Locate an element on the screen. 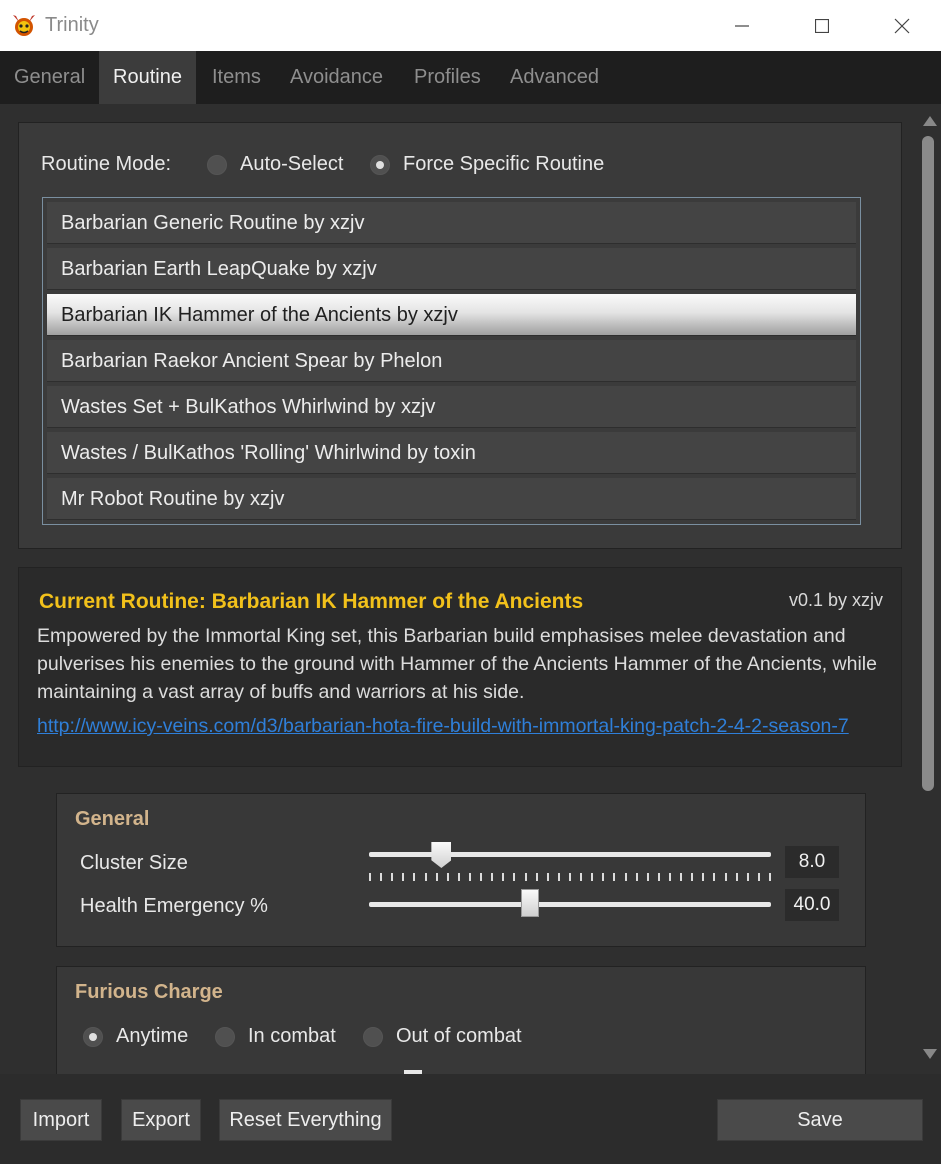 This screenshot has width=941, height=1164. routine-mode-label: Routine Mode: is located at coordinates (106, 164).